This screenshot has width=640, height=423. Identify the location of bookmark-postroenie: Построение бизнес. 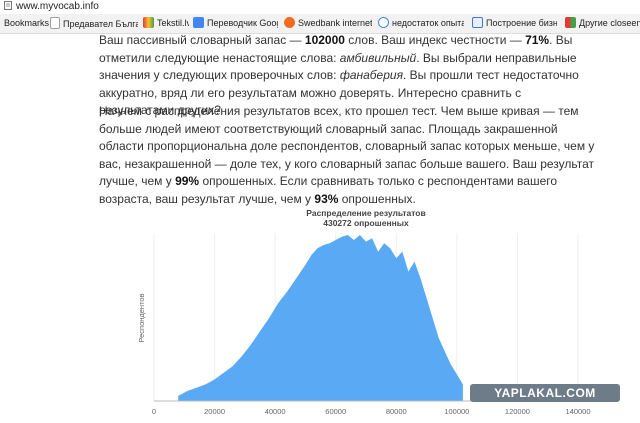
(514, 23).